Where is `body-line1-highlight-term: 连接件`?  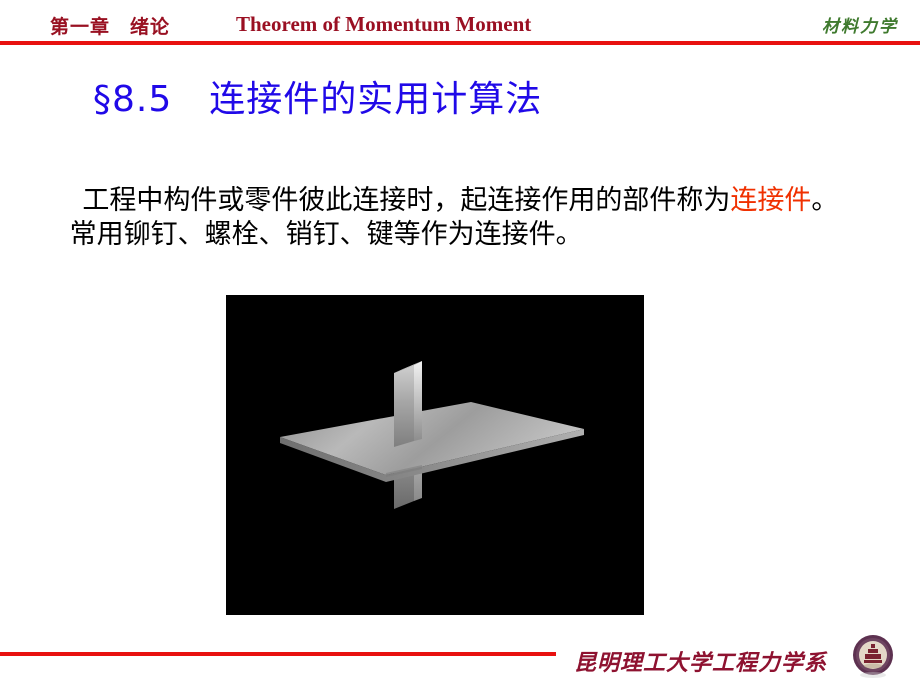 body-line1-highlight-term: 连接件 is located at coordinates (771, 200).